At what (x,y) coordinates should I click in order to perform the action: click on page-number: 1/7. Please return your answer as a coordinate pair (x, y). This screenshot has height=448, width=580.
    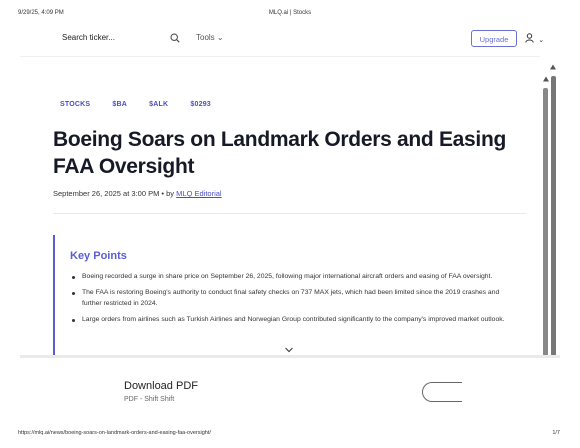
    Looking at the image, I should click on (556, 433).